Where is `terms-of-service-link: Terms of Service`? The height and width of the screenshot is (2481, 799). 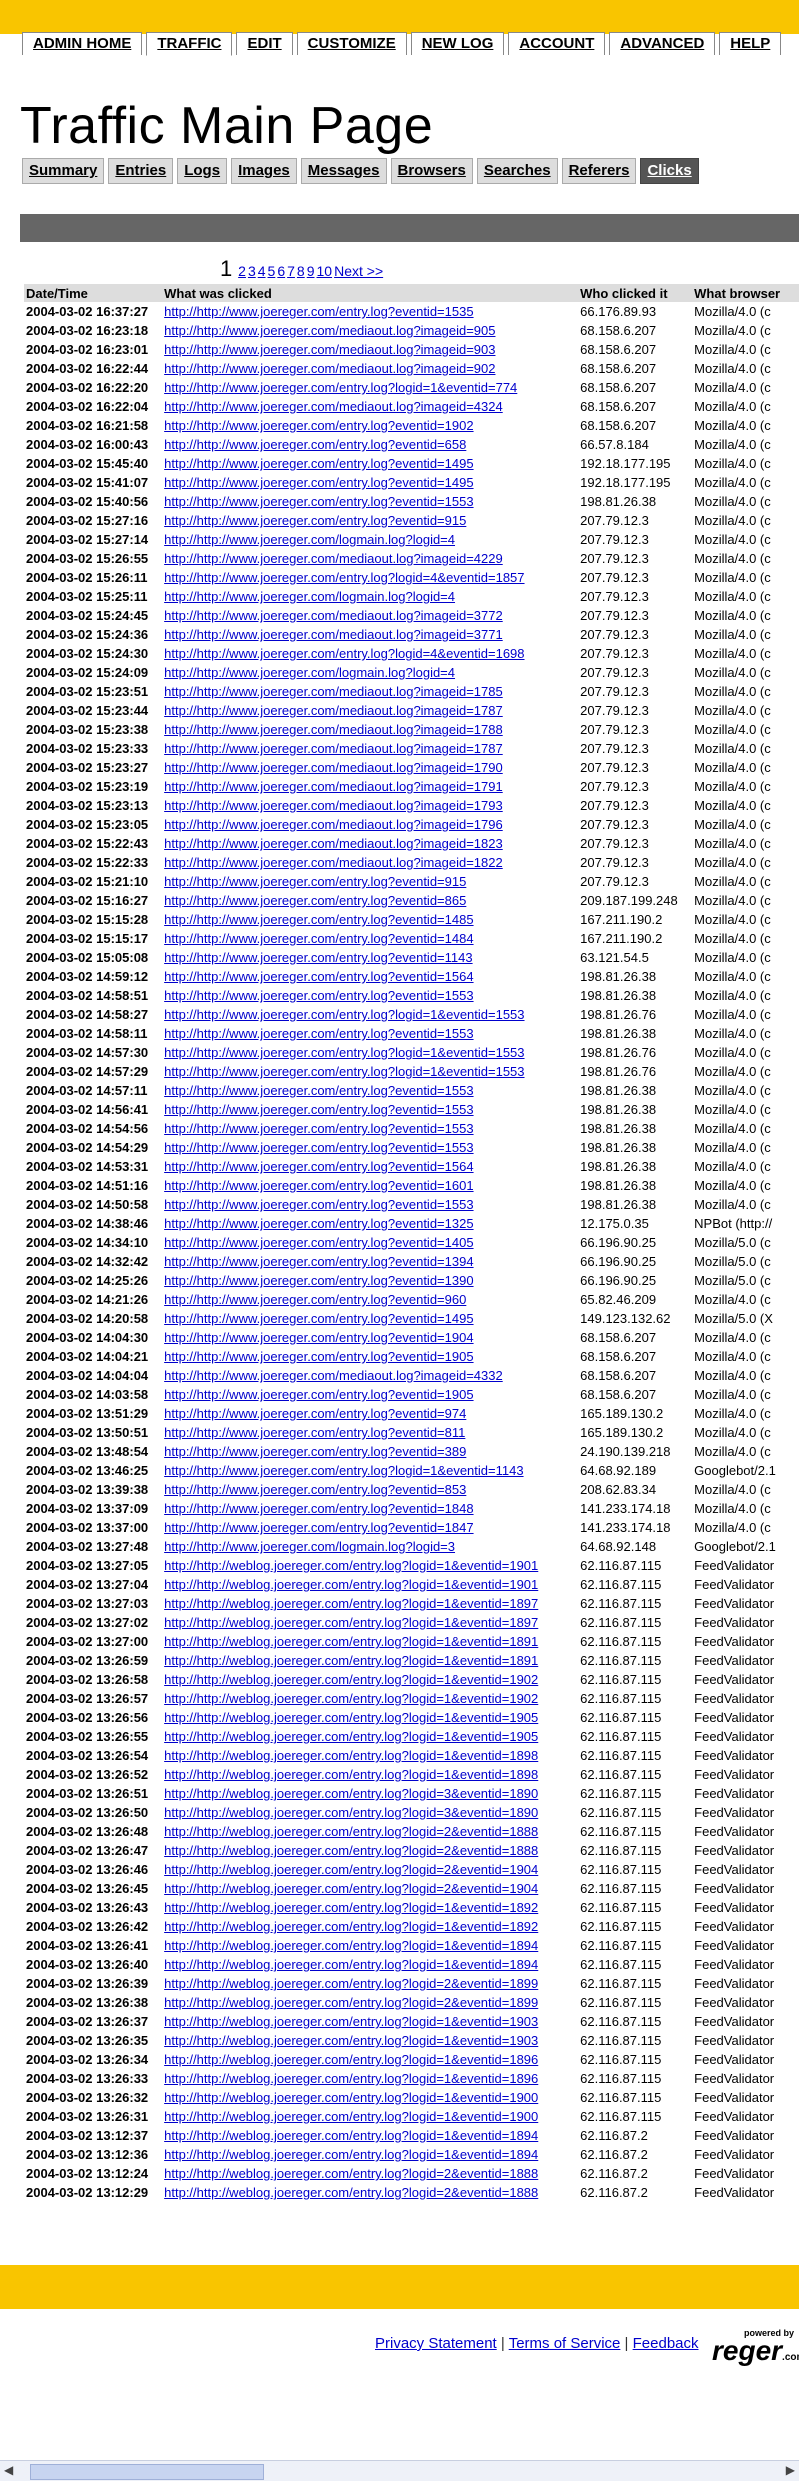
terms-of-service-link: Terms of Service is located at coordinates (565, 2343).